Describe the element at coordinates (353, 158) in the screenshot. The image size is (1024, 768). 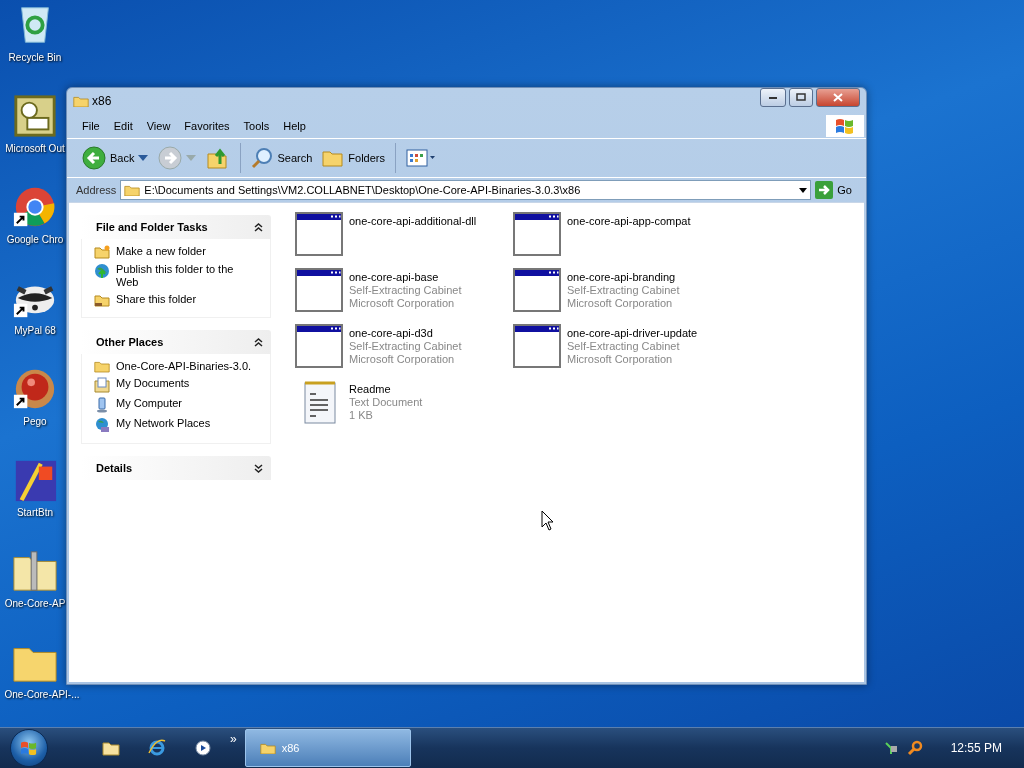
I see `folders-button: Folders` at that location.